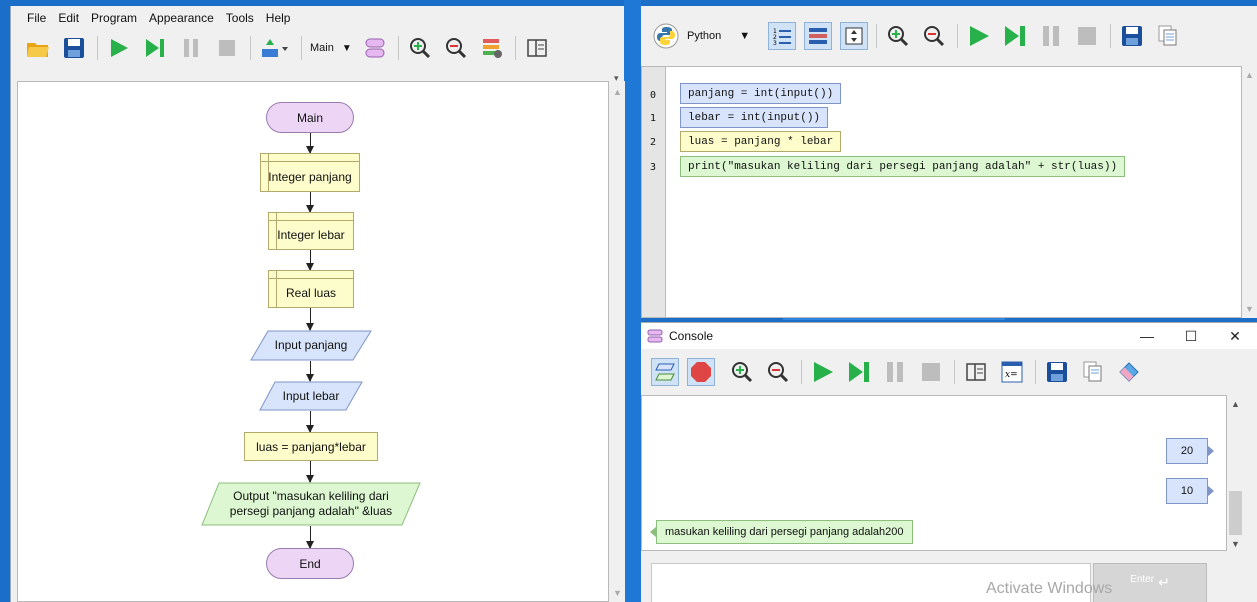  Describe the element at coordinates (311, 395) in the screenshot. I see `node-label: Input lebar` at that location.